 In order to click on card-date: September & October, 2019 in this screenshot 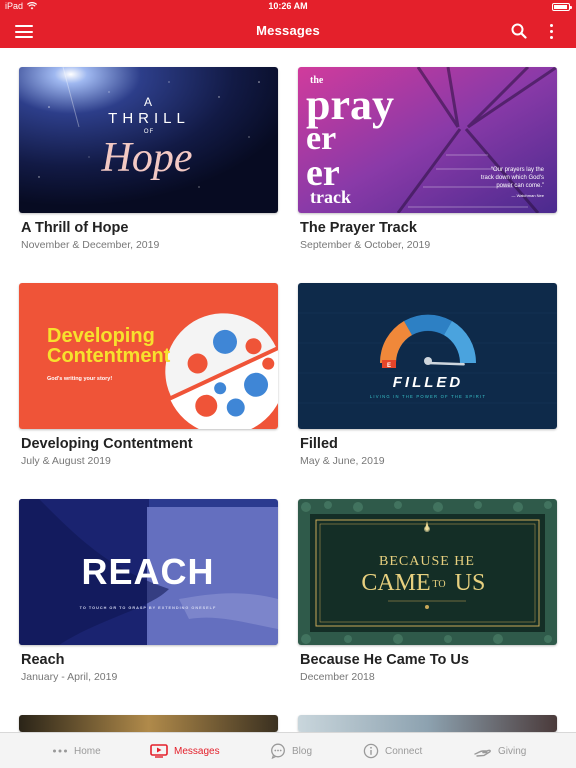, I will do `click(365, 245)`.